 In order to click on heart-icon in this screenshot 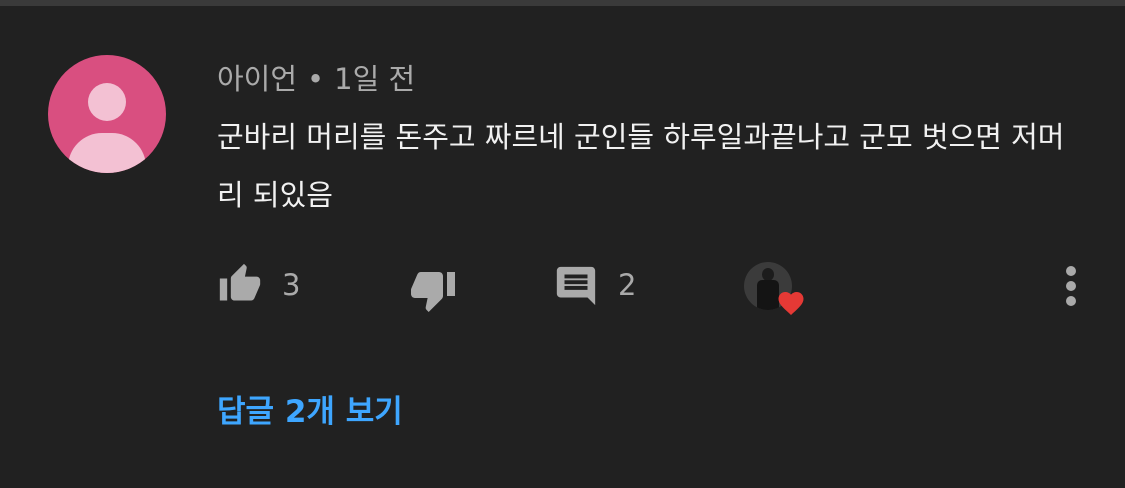, I will do `click(791, 303)`.